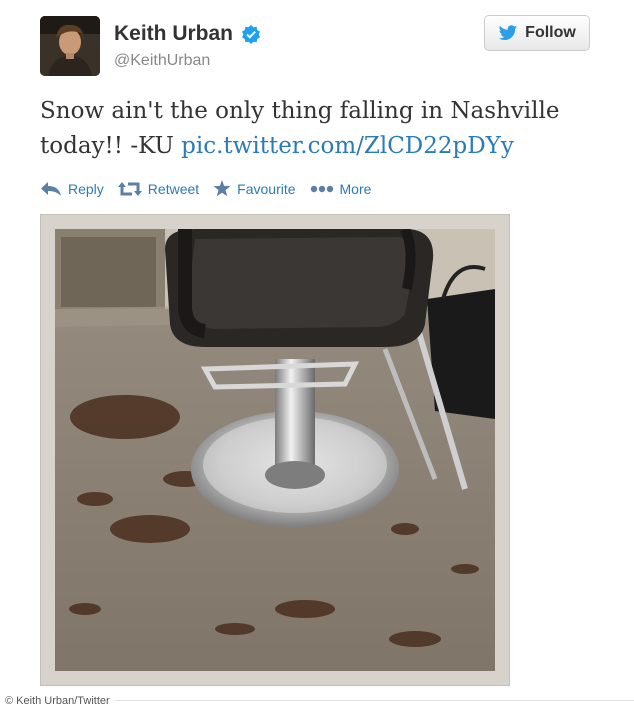 This screenshot has height=710, width=634. Describe the element at coordinates (266, 188) in the screenshot. I see `favourite-label: Favourite` at that location.